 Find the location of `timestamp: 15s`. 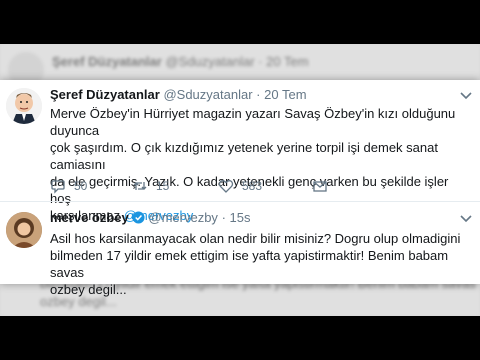

timestamp: 15s is located at coordinates (240, 217).